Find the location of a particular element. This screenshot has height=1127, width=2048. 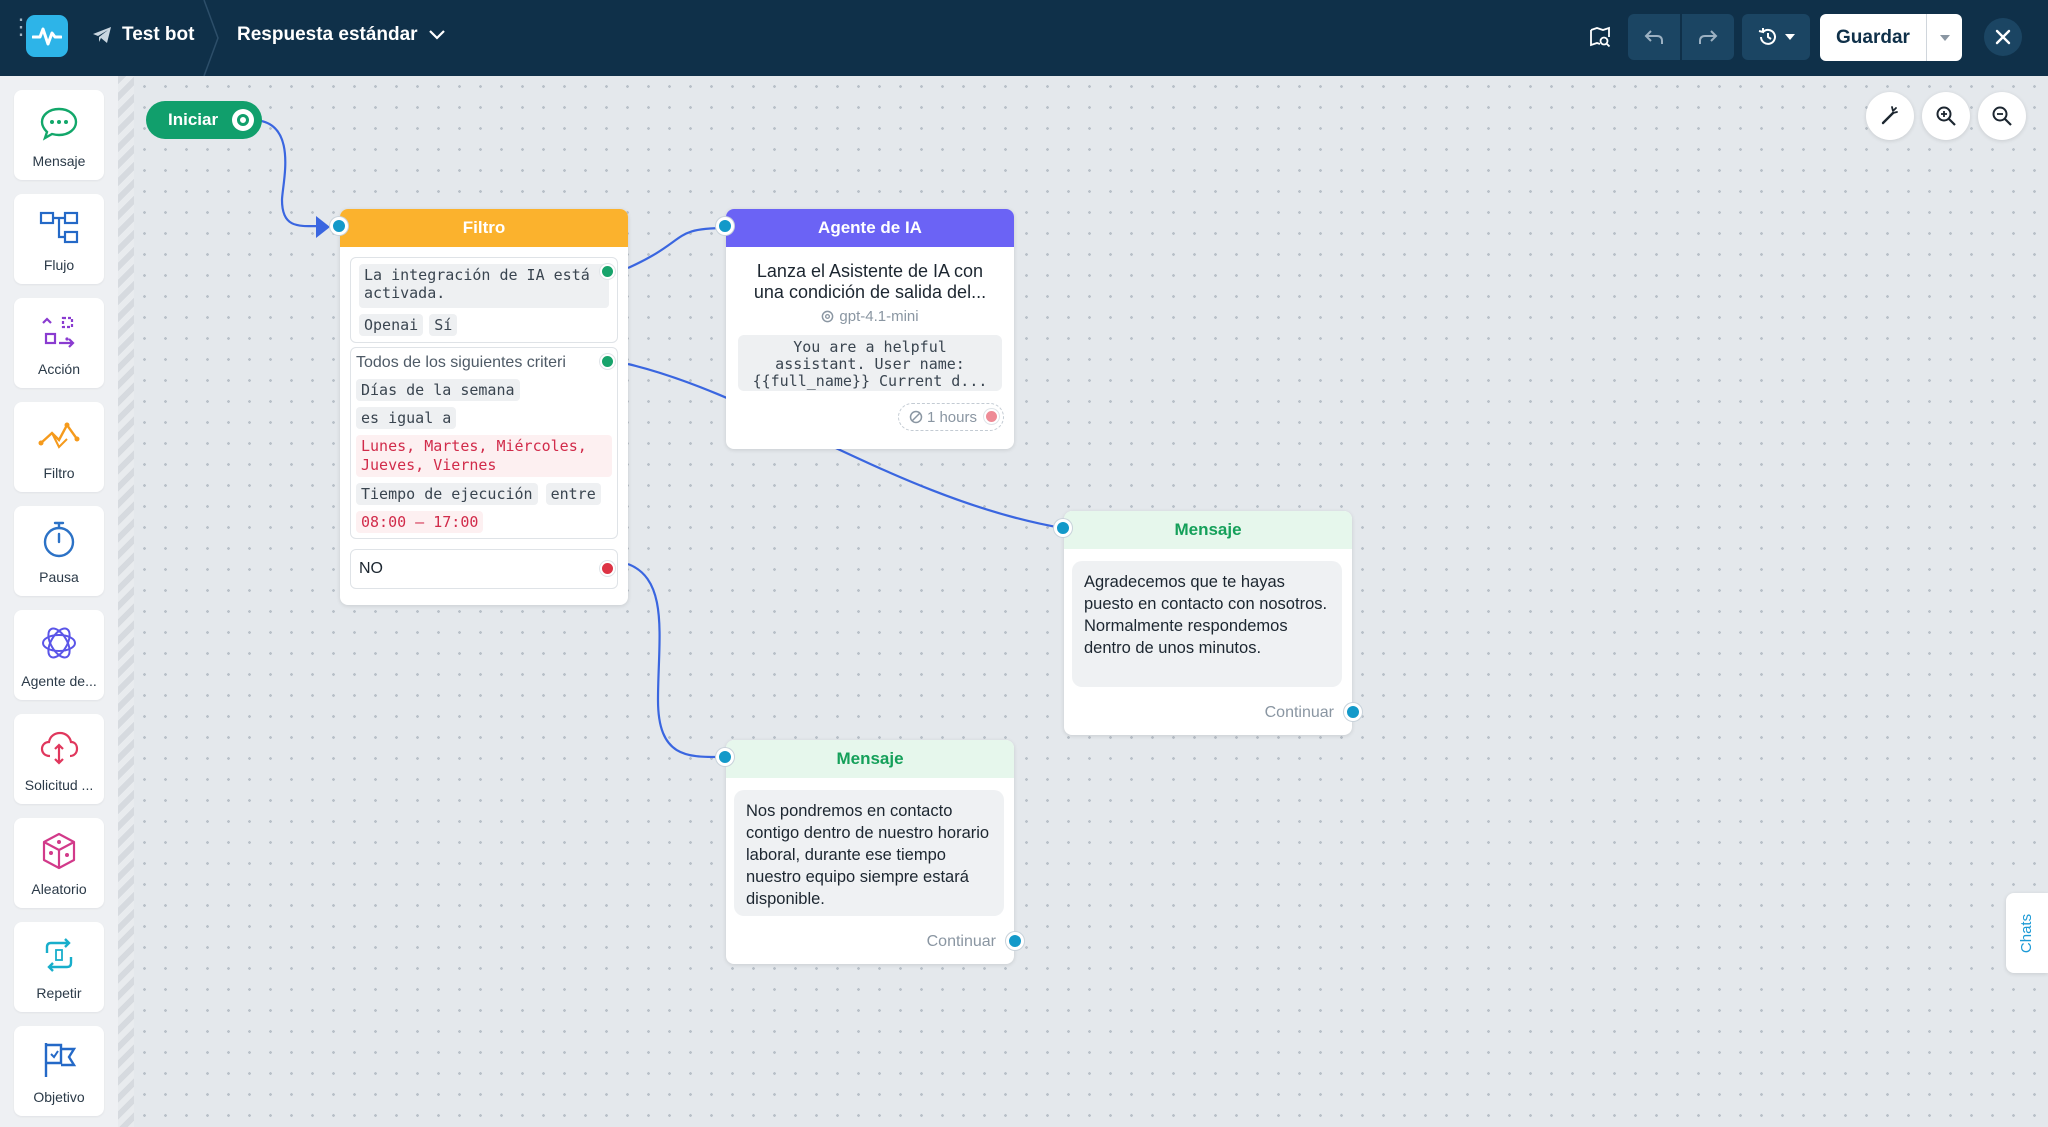

condition-field: Días de la semana is located at coordinates (438, 390).